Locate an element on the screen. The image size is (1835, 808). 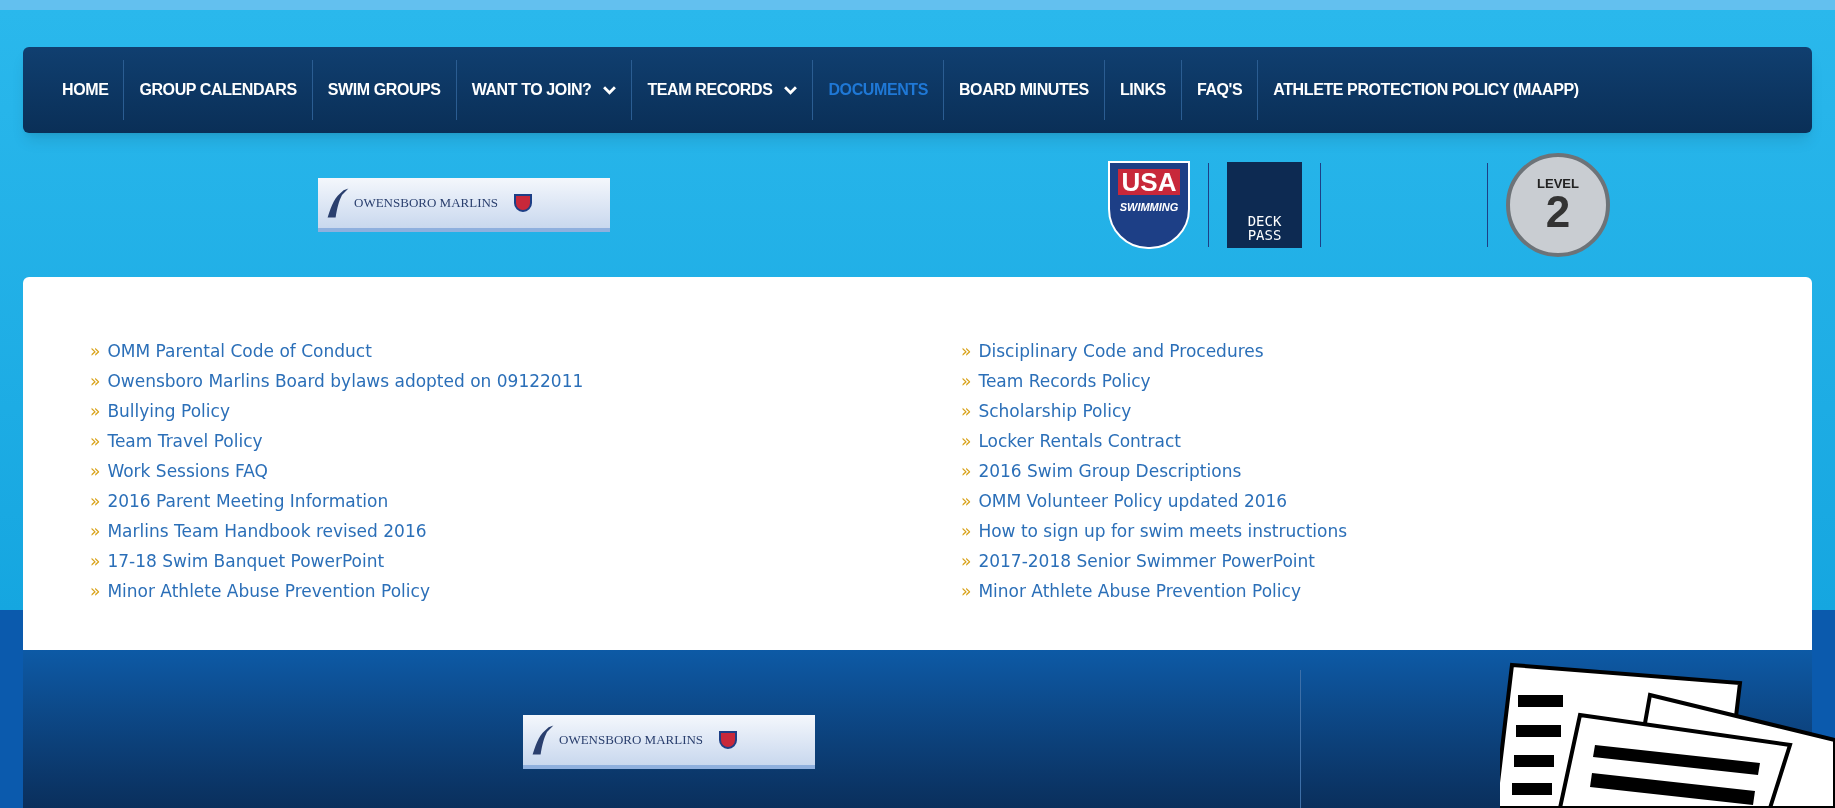
document-link: OMM Volunteer Policy updated 2016 is located at coordinates (1133, 502).